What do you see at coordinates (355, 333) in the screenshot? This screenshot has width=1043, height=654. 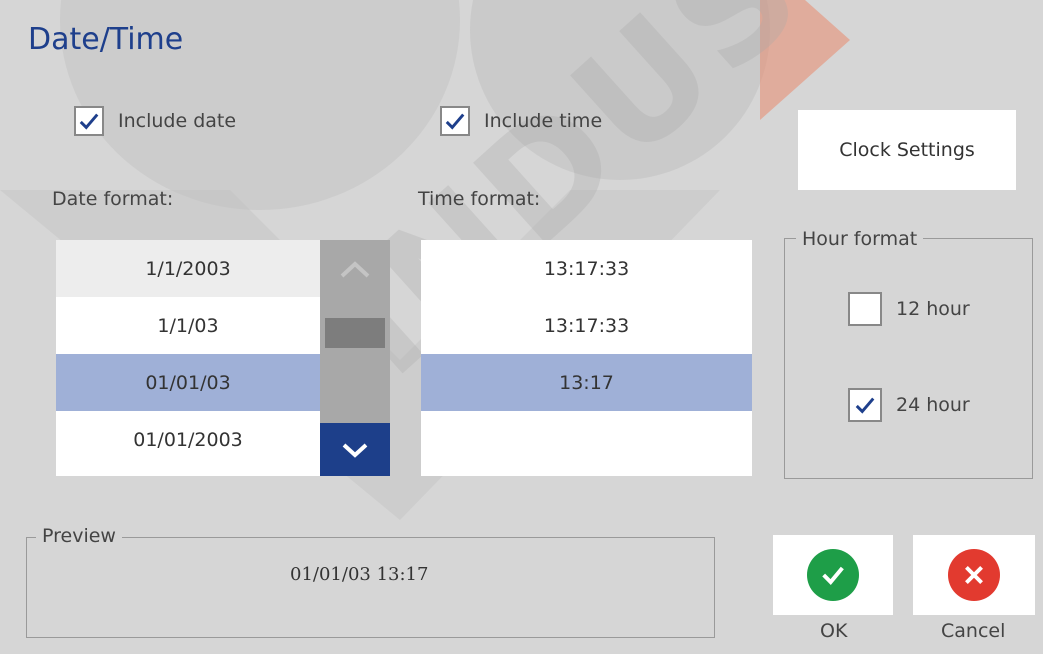 I see `scroll-thumb` at bounding box center [355, 333].